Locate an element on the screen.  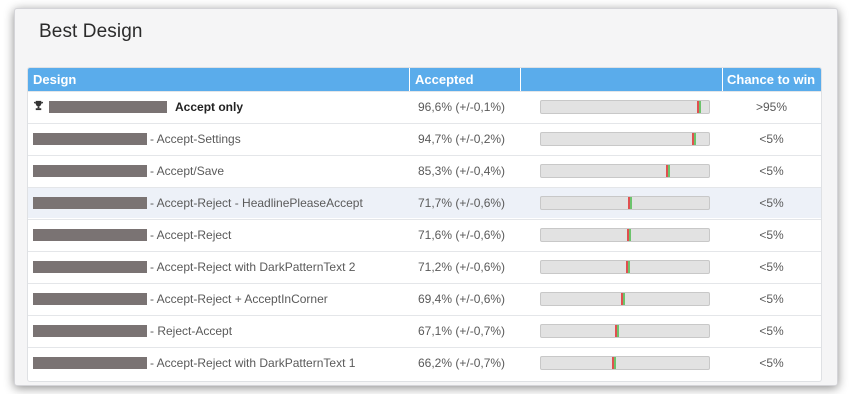
panel-title: Best Design is located at coordinates (91, 31).